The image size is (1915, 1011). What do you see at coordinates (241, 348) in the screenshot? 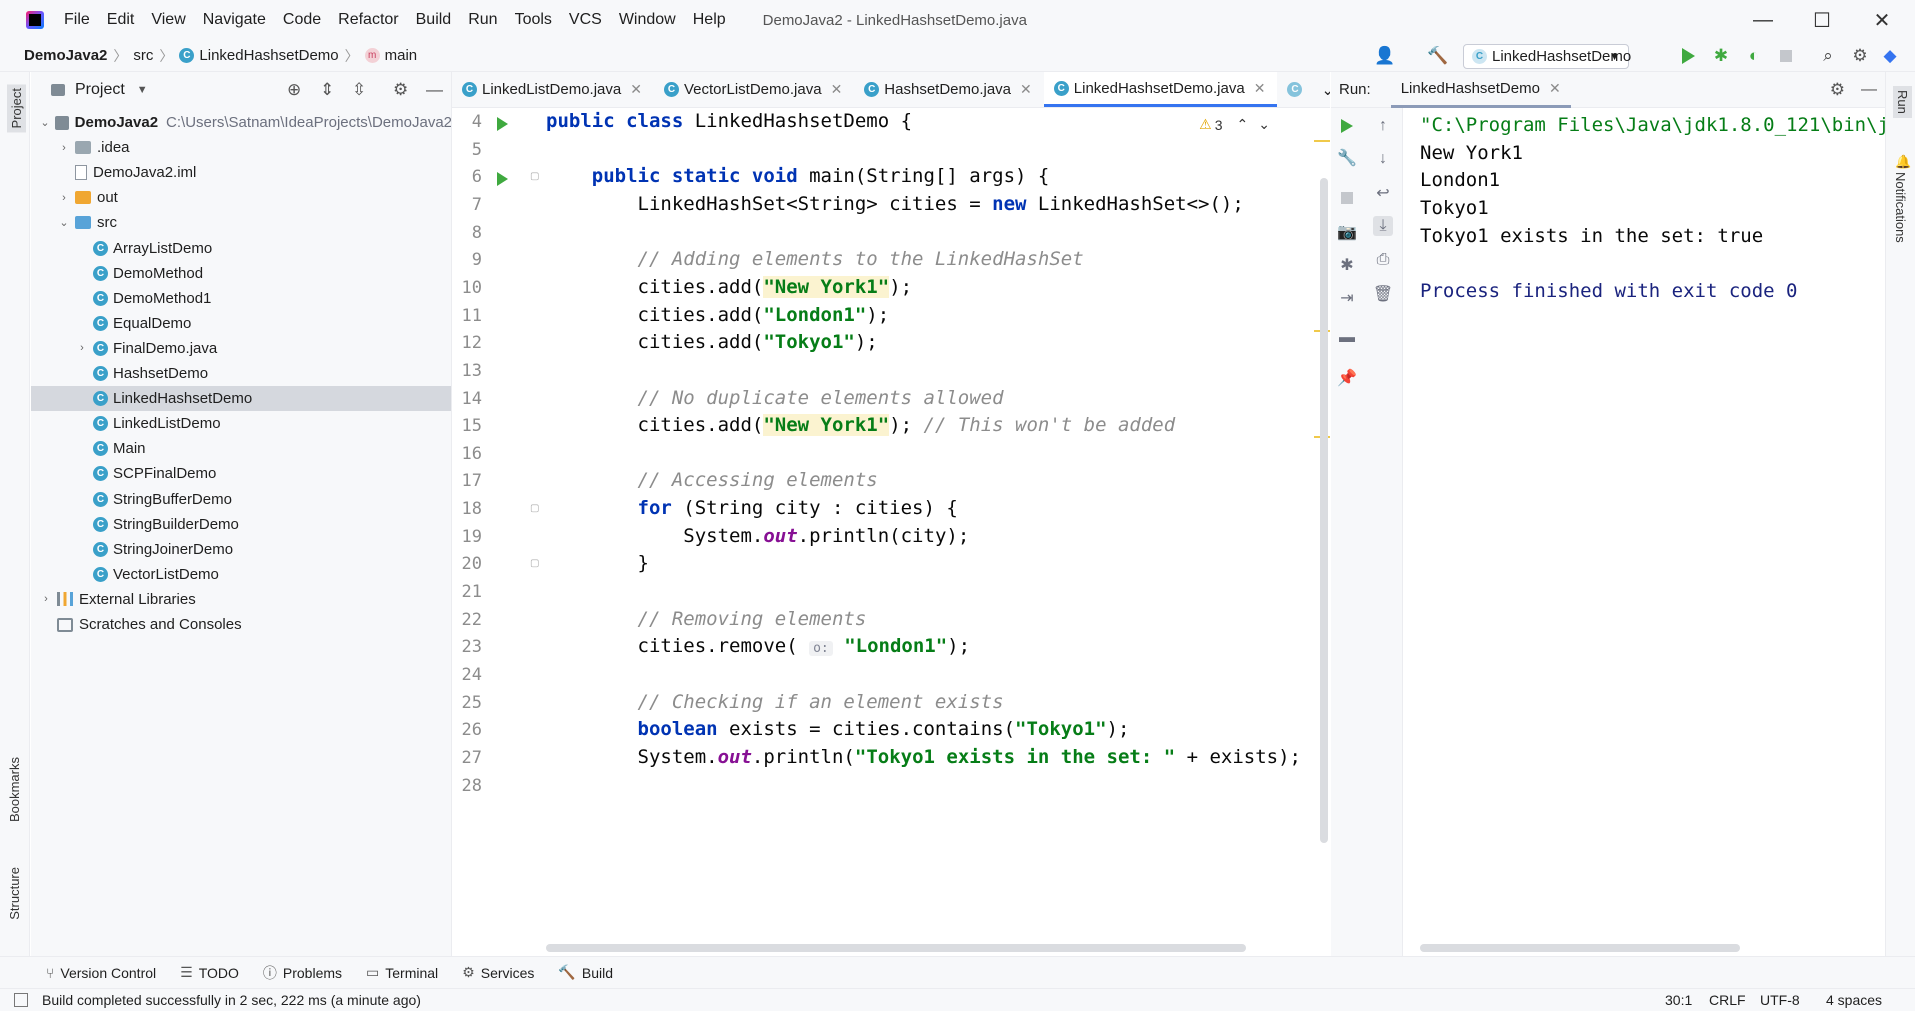
I see `tree-item: › C FinalDemo.java` at bounding box center [241, 348].